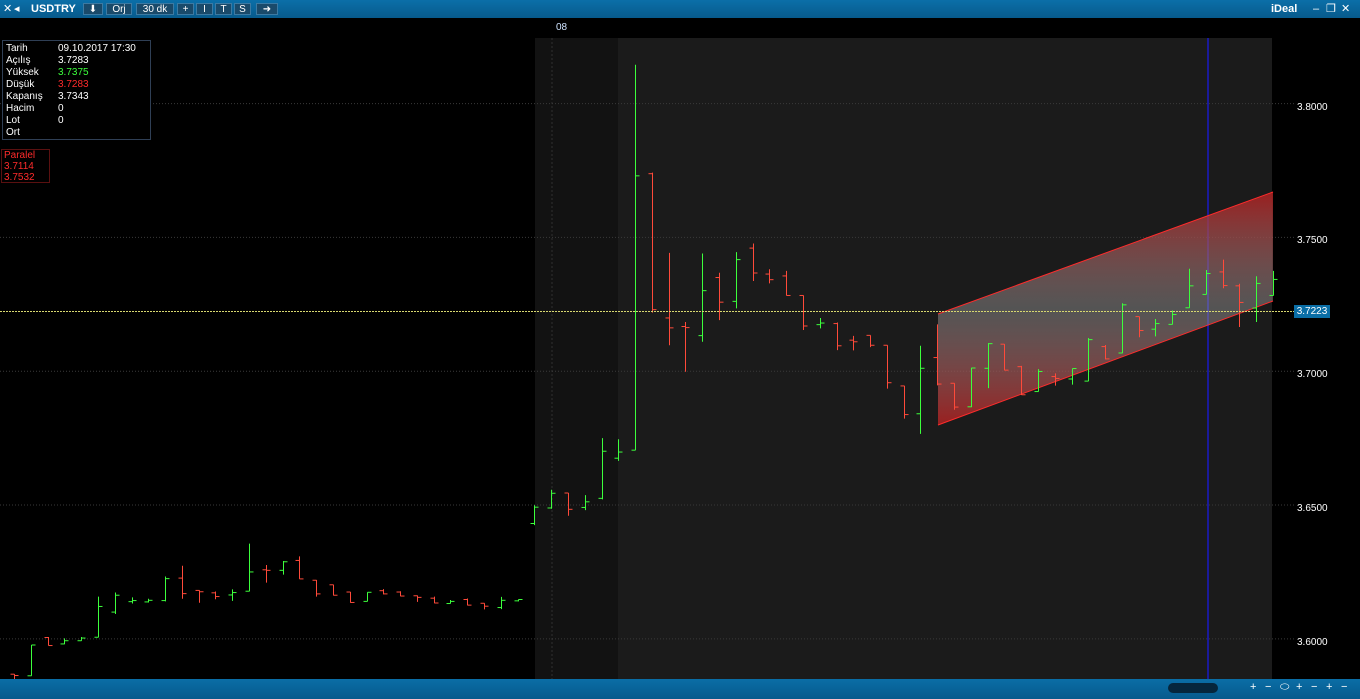 This screenshot has width=1360, height=699. What do you see at coordinates (71, 48) in the screenshot?
I see `info-row: Tarih 09.10.2017 17:30` at bounding box center [71, 48].